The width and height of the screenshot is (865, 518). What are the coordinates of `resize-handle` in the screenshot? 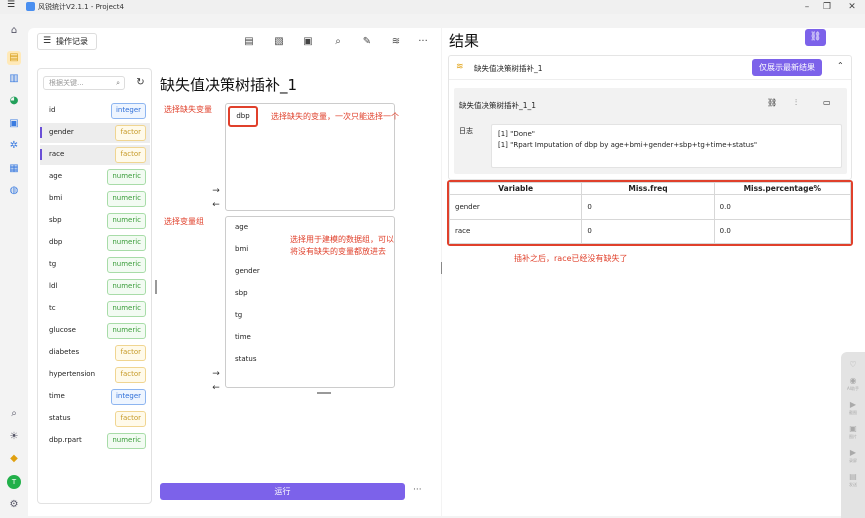 It's located at (324, 393).